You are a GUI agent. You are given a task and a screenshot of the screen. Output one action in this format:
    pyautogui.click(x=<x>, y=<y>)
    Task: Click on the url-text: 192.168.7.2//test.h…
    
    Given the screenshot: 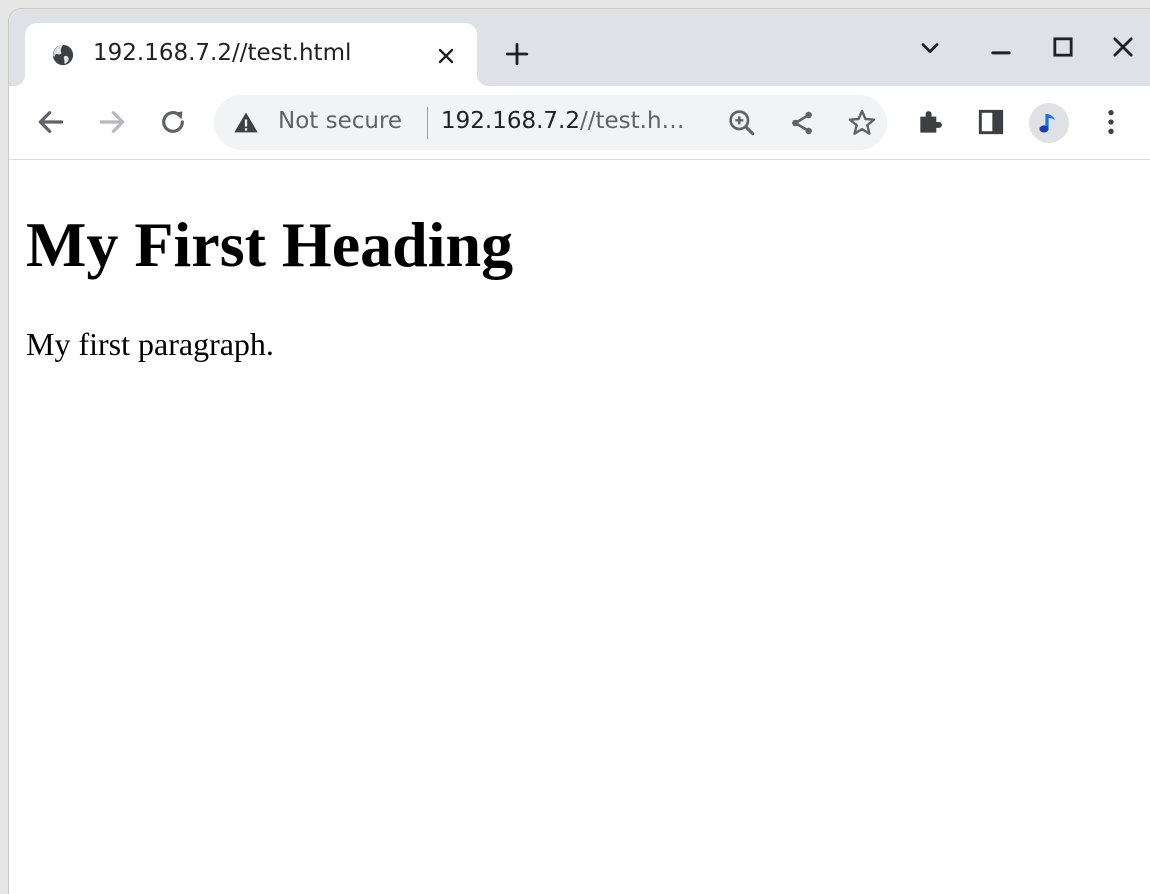 What is the action you would take?
    pyautogui.click(x=569, y=121)
    